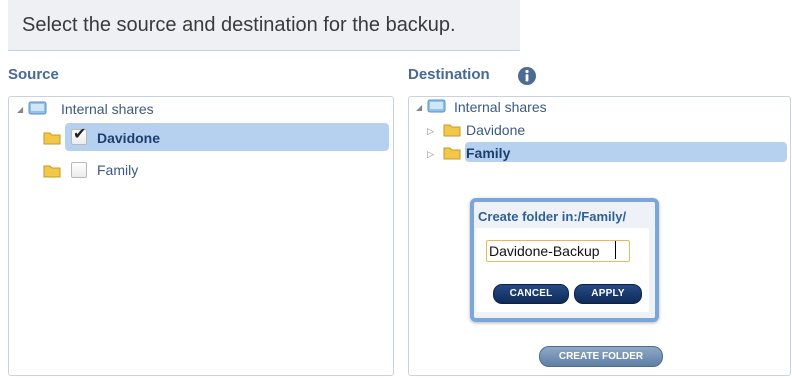 The width and height of the screenshot is (792, 378). Describe the element at coordinates (79, 170) in the screenshot. I see `source-family-checkbox` at that location.